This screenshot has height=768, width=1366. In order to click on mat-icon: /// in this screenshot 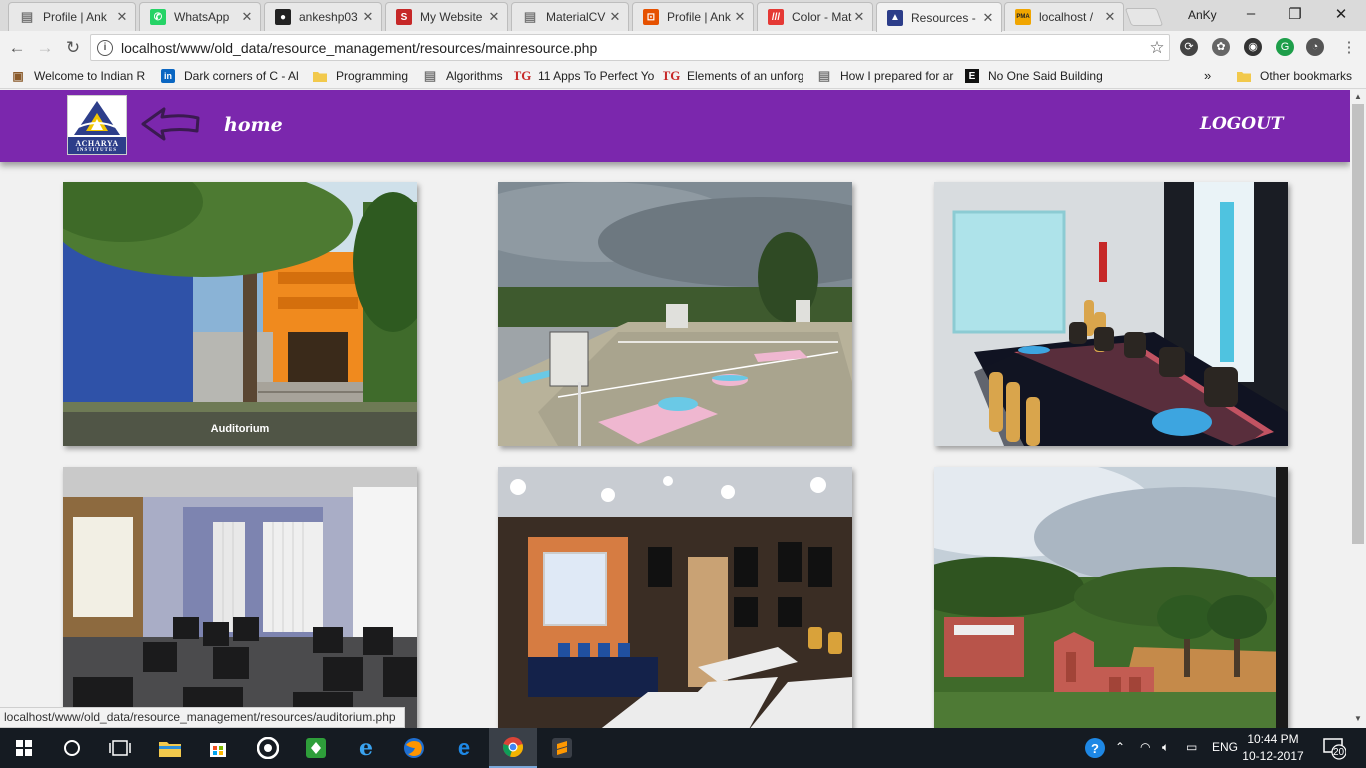, I will do `click(776, 17)`.